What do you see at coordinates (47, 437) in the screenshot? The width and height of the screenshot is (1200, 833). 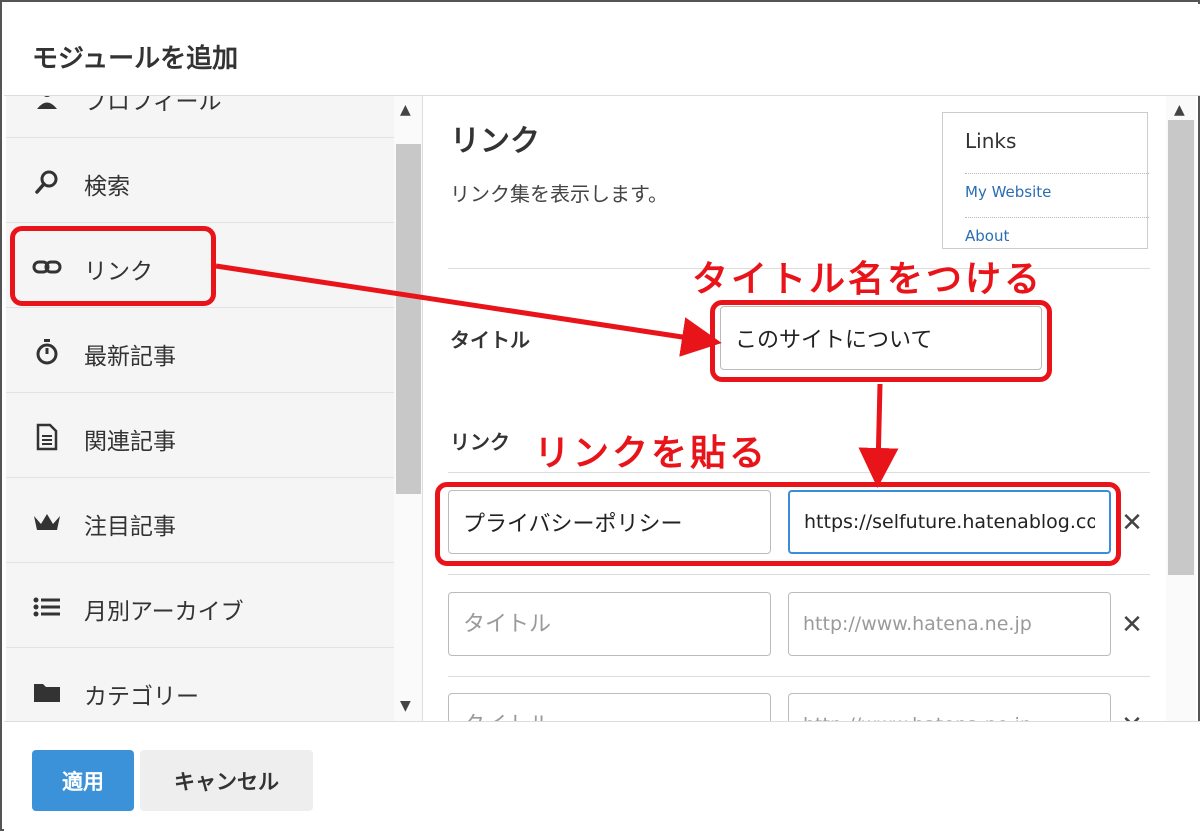 I see `document-icon` at bounding box center [47, 437].